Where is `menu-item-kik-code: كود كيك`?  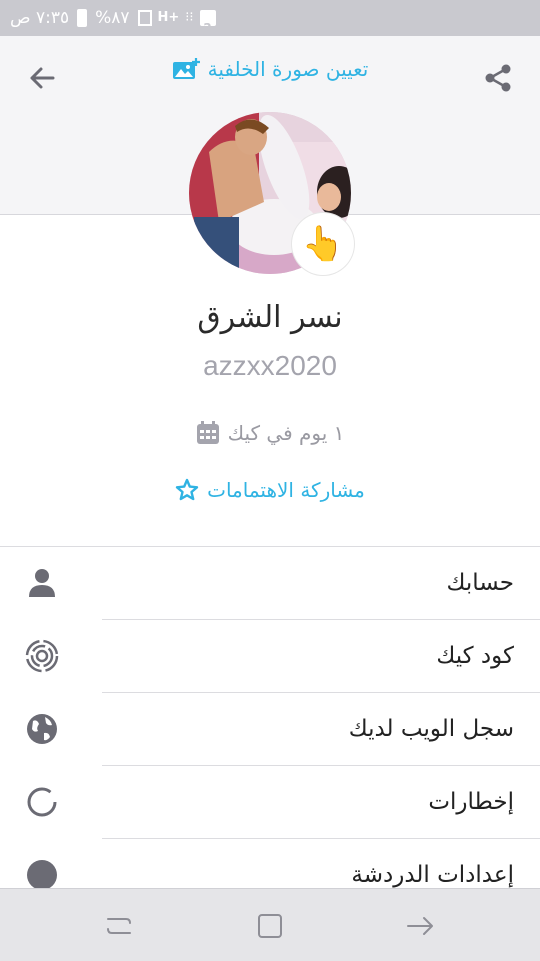
menu-item-kik-code: كود كيك is located at coordinates (270, 656).